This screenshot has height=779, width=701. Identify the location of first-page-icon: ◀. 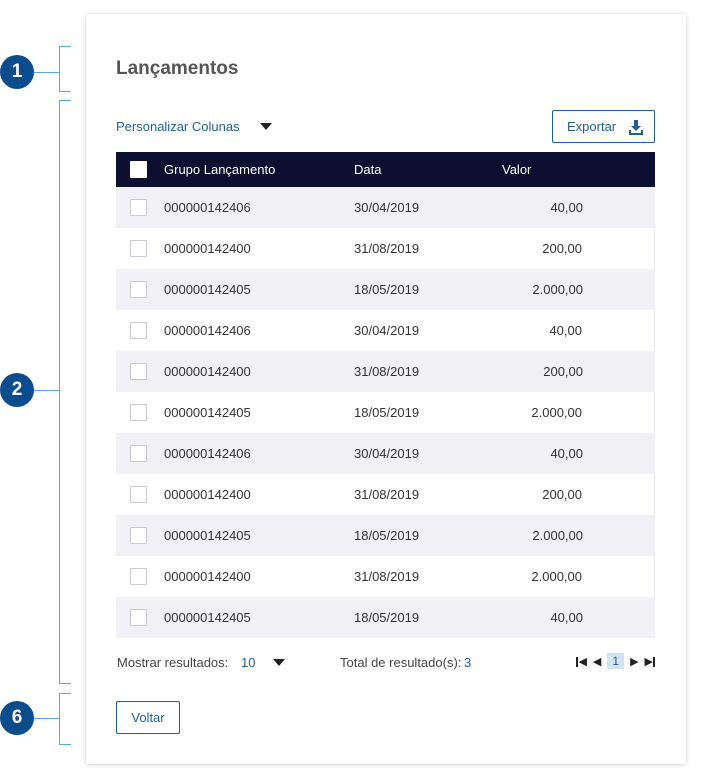
(581, 661).